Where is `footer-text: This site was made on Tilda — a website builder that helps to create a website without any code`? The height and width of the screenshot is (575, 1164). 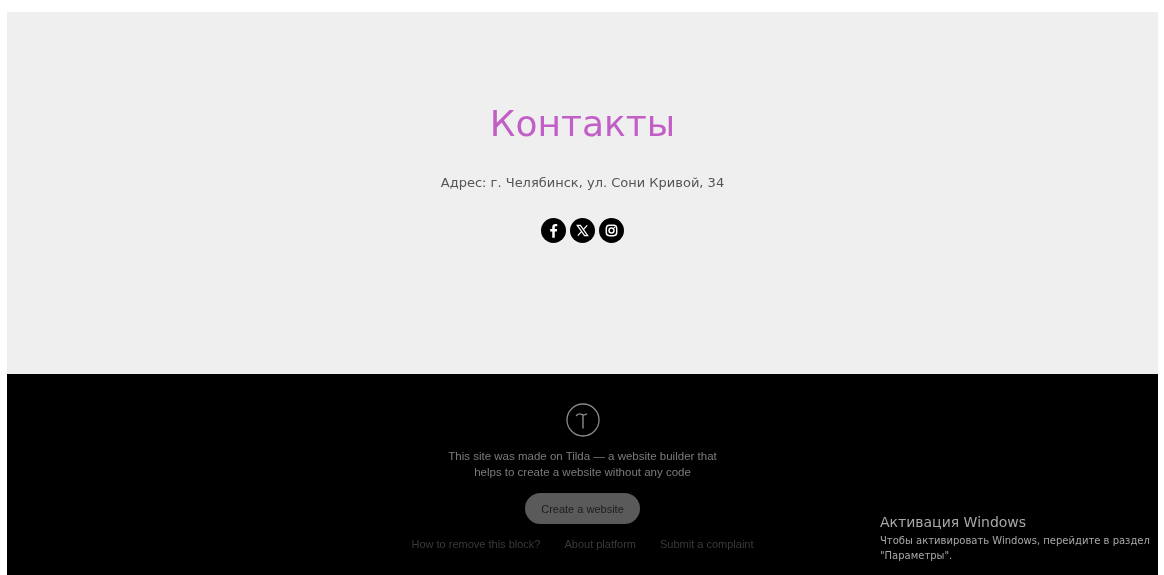 footer-text: This site was made on Tilda — a website builder that helps to create a website without any code is located at coordinates (582, 464).